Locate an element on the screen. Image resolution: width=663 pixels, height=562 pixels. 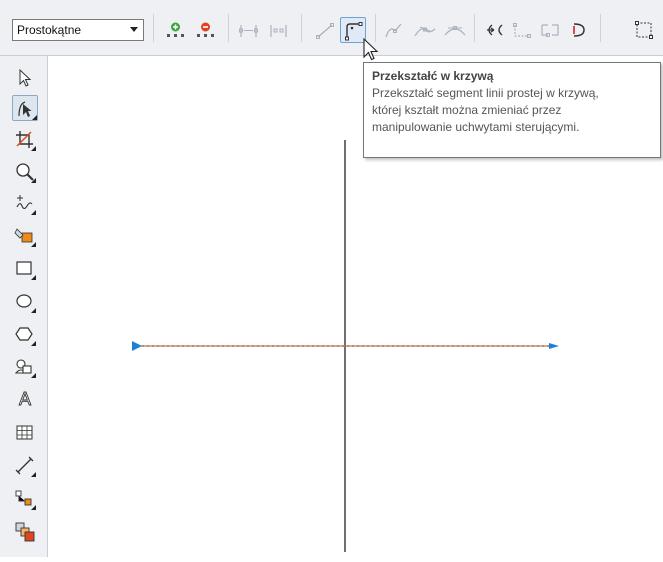
crop-tool-icon is located at coordinates (26, 141).